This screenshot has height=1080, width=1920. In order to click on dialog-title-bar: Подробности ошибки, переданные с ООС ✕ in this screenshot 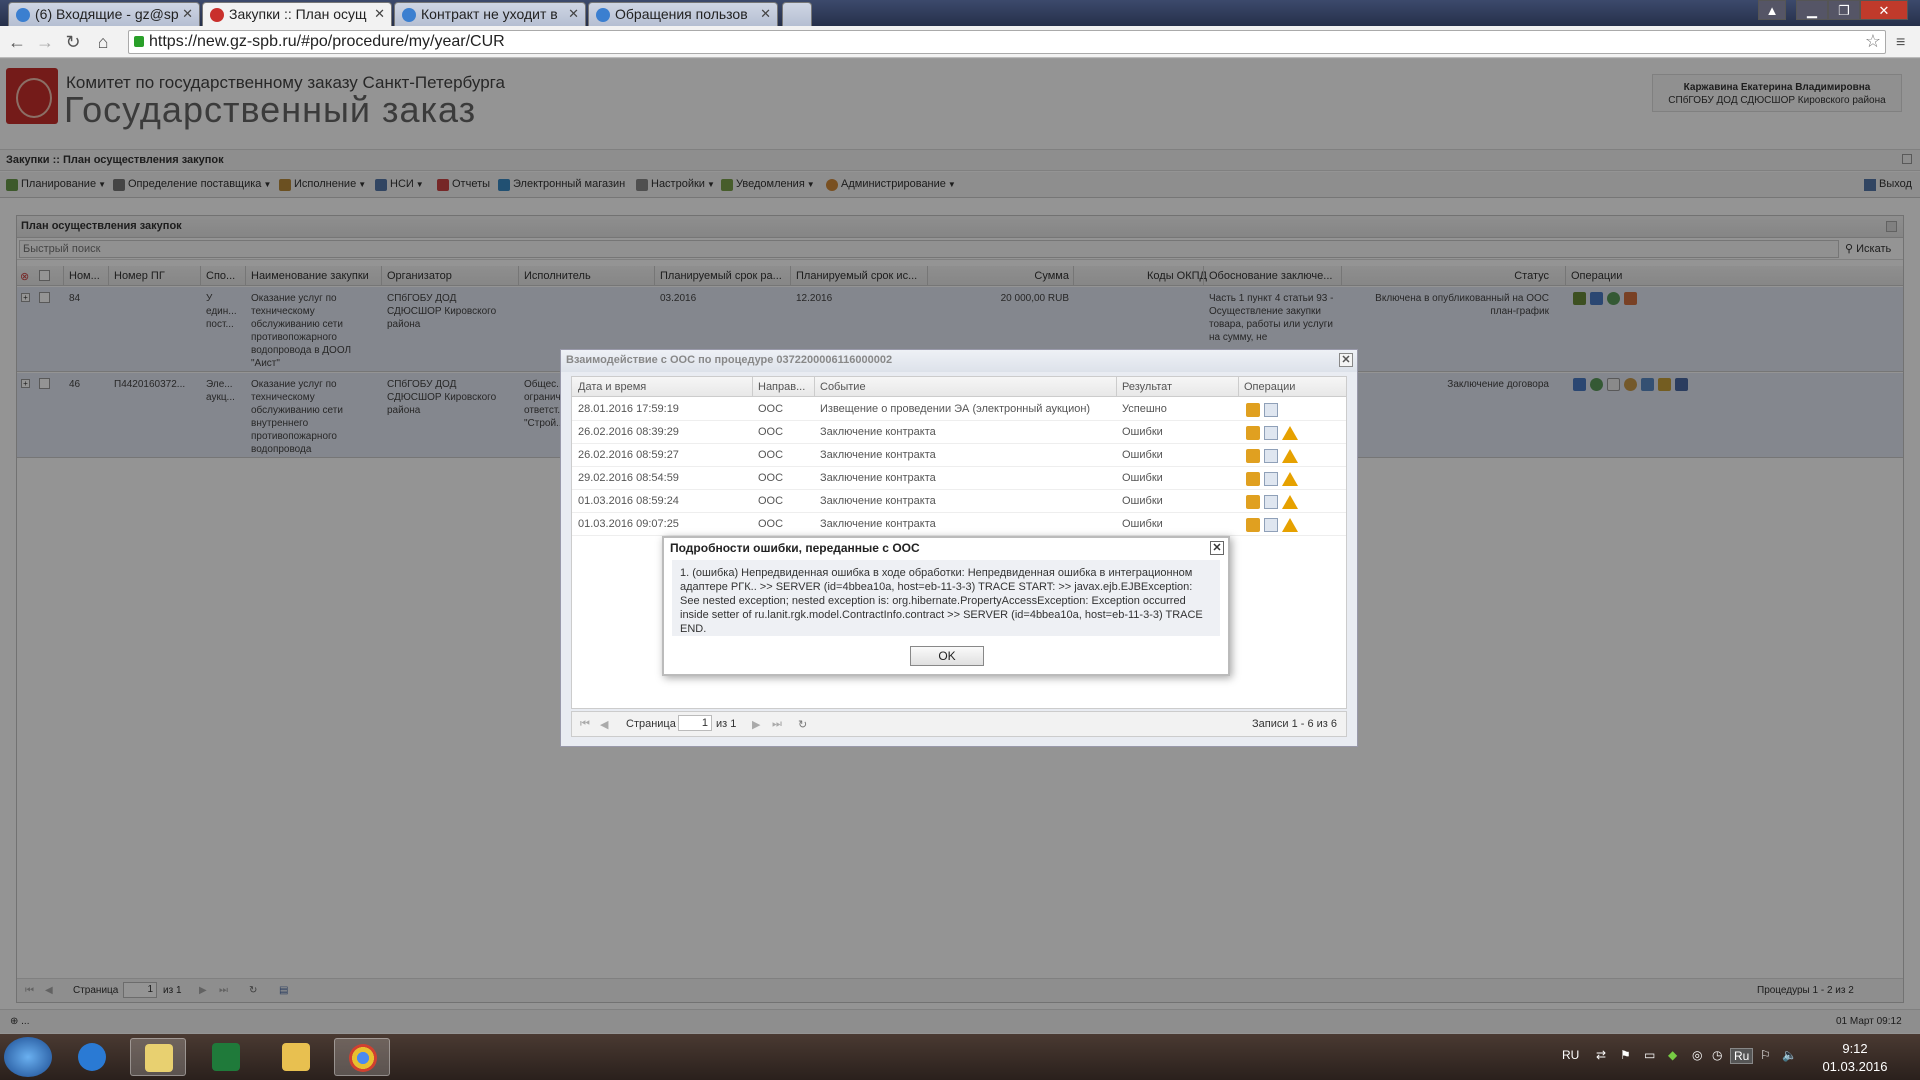, I will do `click(946, 548)`.